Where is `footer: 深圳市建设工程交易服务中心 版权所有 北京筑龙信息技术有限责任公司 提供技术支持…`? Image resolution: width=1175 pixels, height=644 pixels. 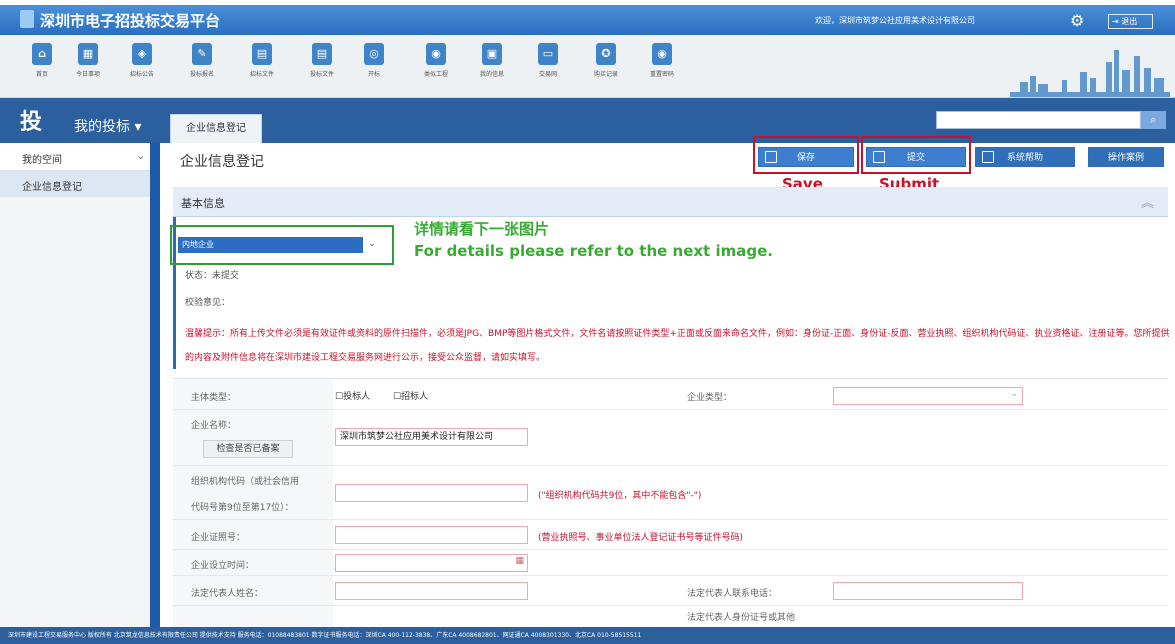
footer: 深圳市建设工程交易服务中心 版权所有 北京筑龙信息技术有限责任公司 提供技术支持… is located at coordinates (587, 635).